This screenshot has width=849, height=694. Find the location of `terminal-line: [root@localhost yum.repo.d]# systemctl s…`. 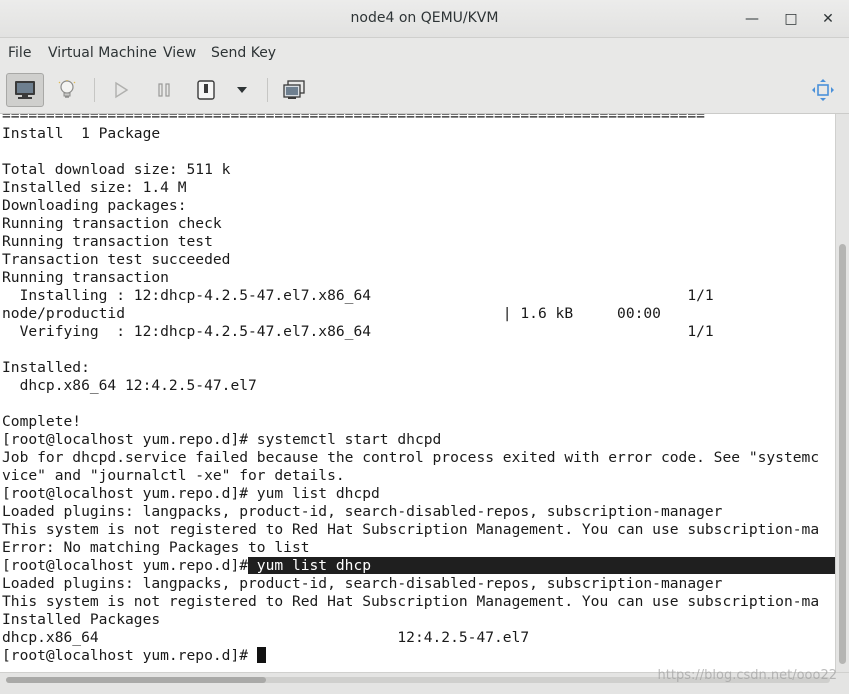

terminal-line: [root@localhost yum.repo.d]# systemctl s… is located at coordinates (222, 439).